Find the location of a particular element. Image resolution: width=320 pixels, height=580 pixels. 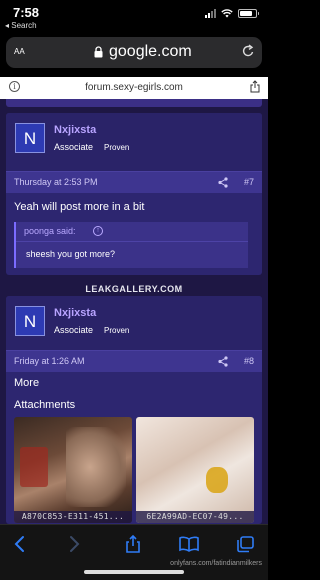

quote-text: sheesh you got more? is located at coordinates (71, 254).